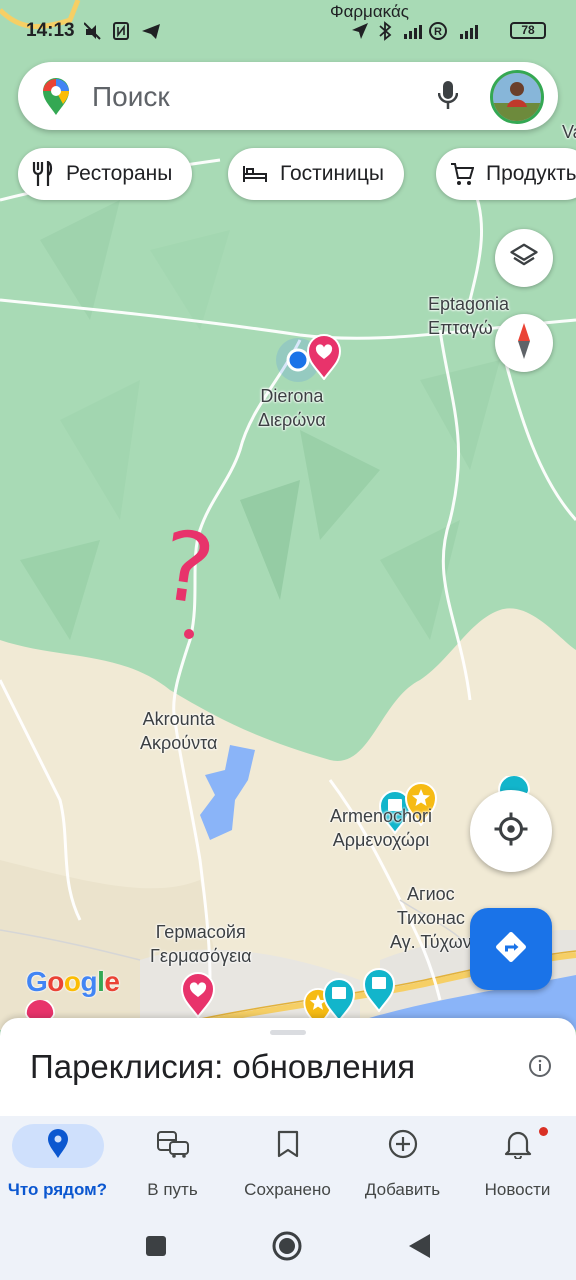 This screenshot has width=576, height=1280. I want to click on layers-icon, so click(524, 258).